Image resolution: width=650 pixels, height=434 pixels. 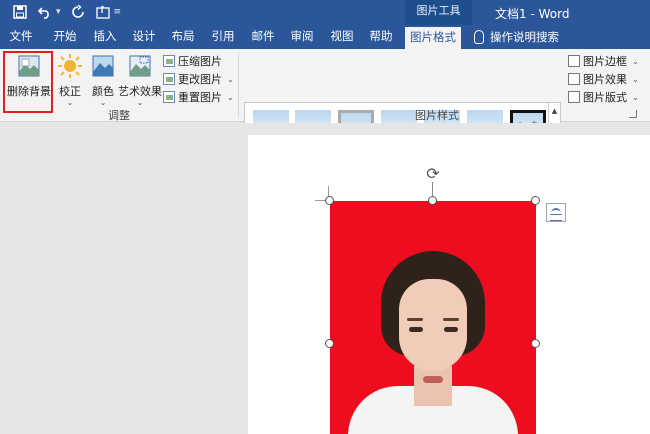 What do you see at coordinates (118, 12) in the screenshot?
I see `customize-qat-icon: ≡` at bounding box center [118, 12].